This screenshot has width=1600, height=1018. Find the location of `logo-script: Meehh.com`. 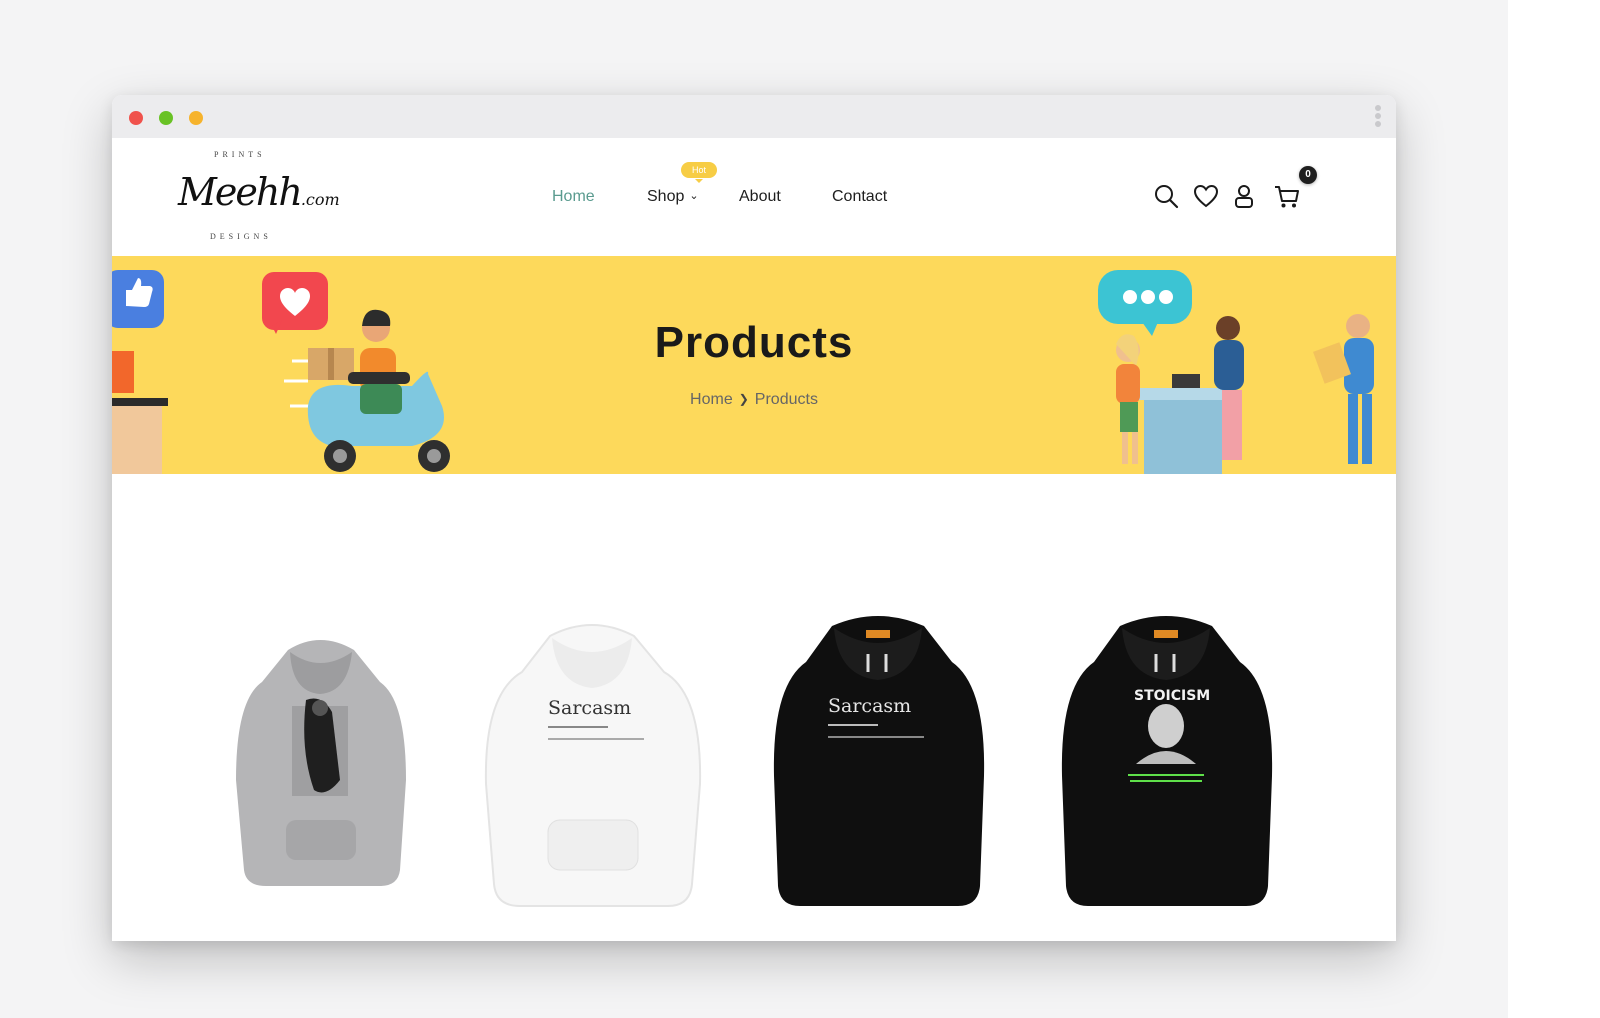

logo-script: Meehh.com is located at coordinates (259, 192).